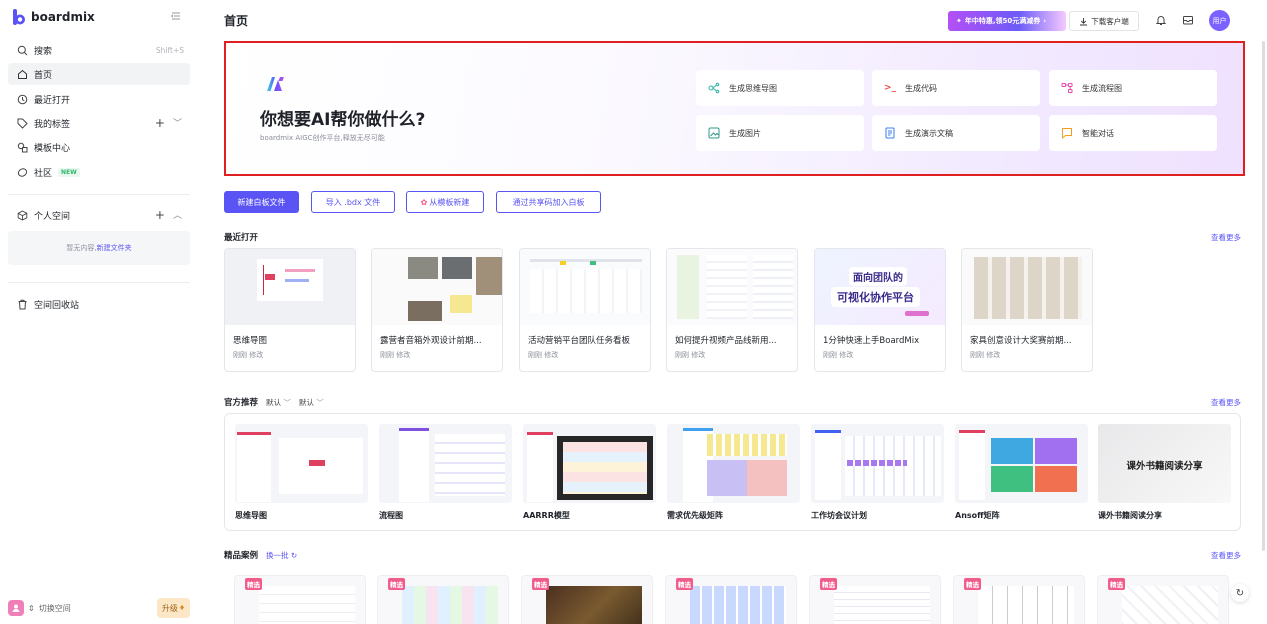 The width and height of the screenshot is (1267, 624). Describe the element at coordinates (99, 172) in the screenshot. I see `sidebar-item-community: 社区 NEW` at that location.